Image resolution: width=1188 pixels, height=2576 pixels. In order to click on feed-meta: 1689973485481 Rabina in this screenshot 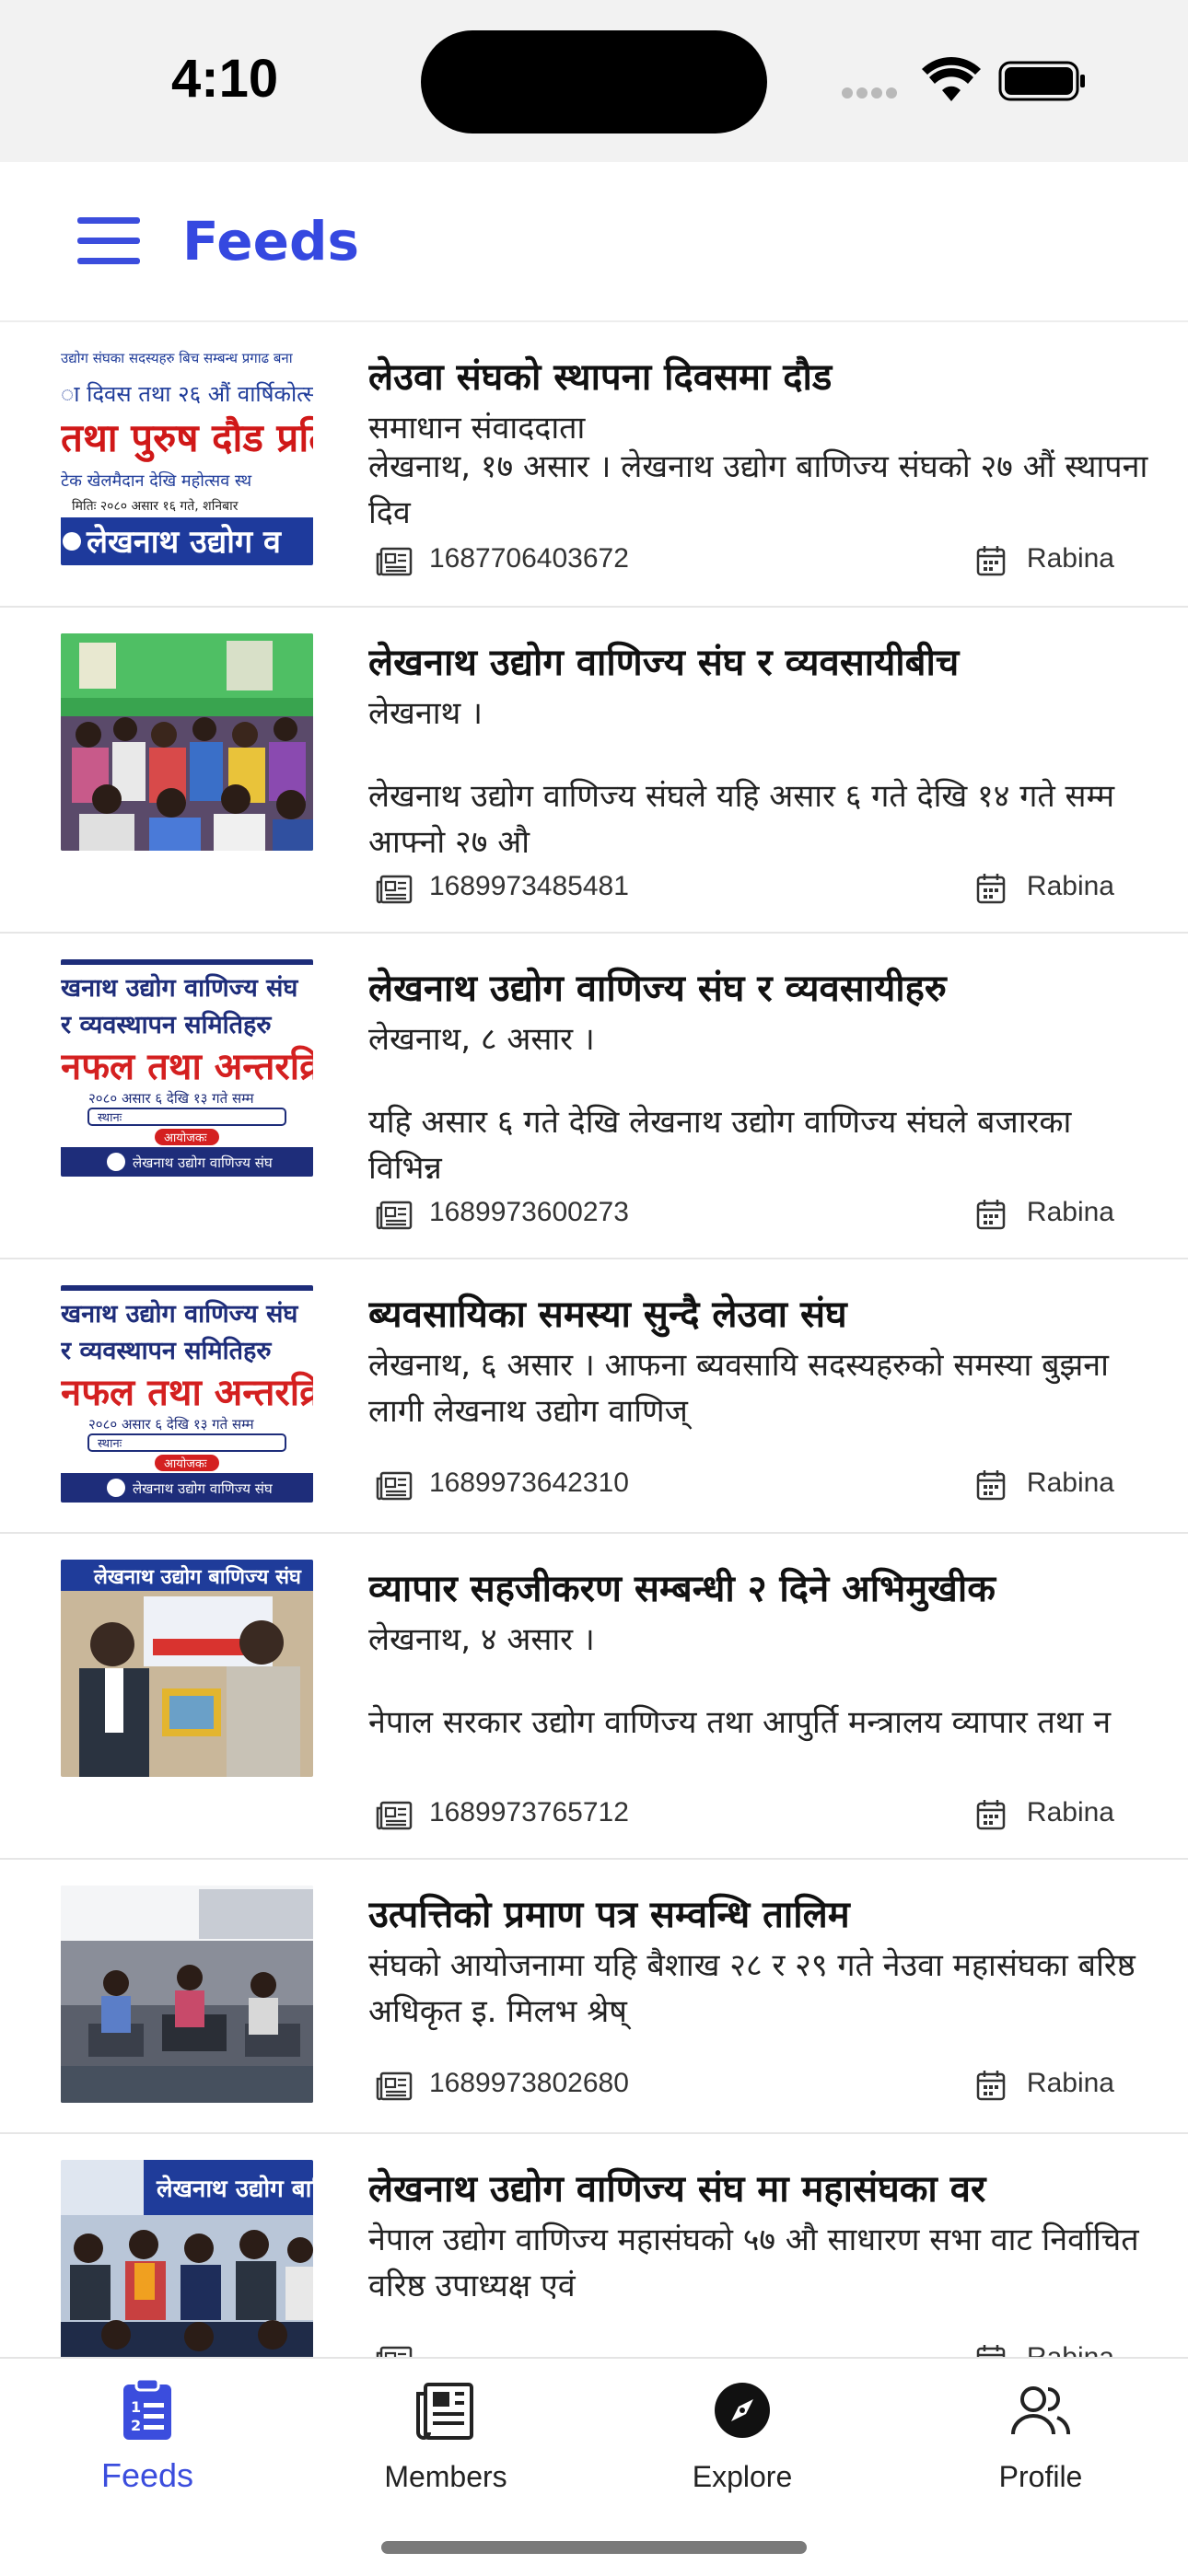, I will do `click(759, 889)`.